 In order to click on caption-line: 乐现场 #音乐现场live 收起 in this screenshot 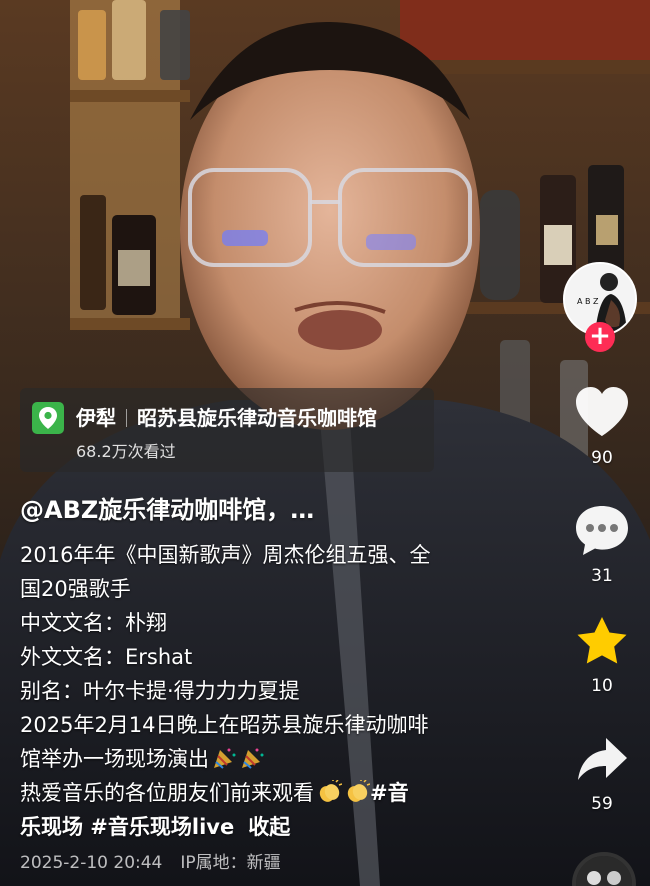, I will do `click(255, 827)`.